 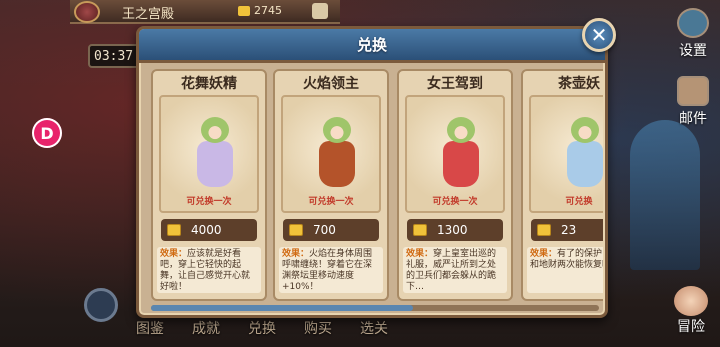 I want to click on settings-label: 设置, so click(x=693, y=51).